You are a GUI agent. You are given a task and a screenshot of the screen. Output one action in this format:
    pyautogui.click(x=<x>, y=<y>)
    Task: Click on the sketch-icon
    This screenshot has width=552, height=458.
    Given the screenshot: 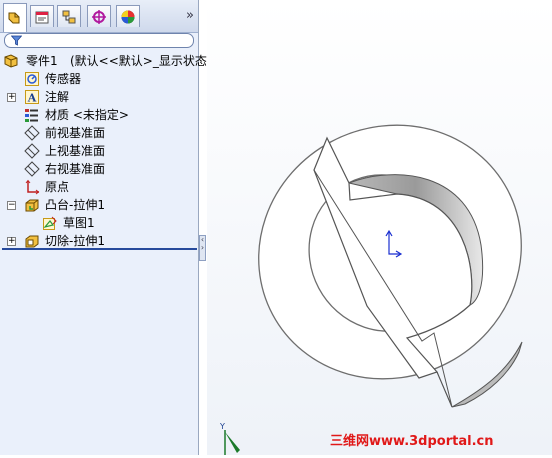 What is the action you would take?
    pyautogui.click(x=50, y=223)
    